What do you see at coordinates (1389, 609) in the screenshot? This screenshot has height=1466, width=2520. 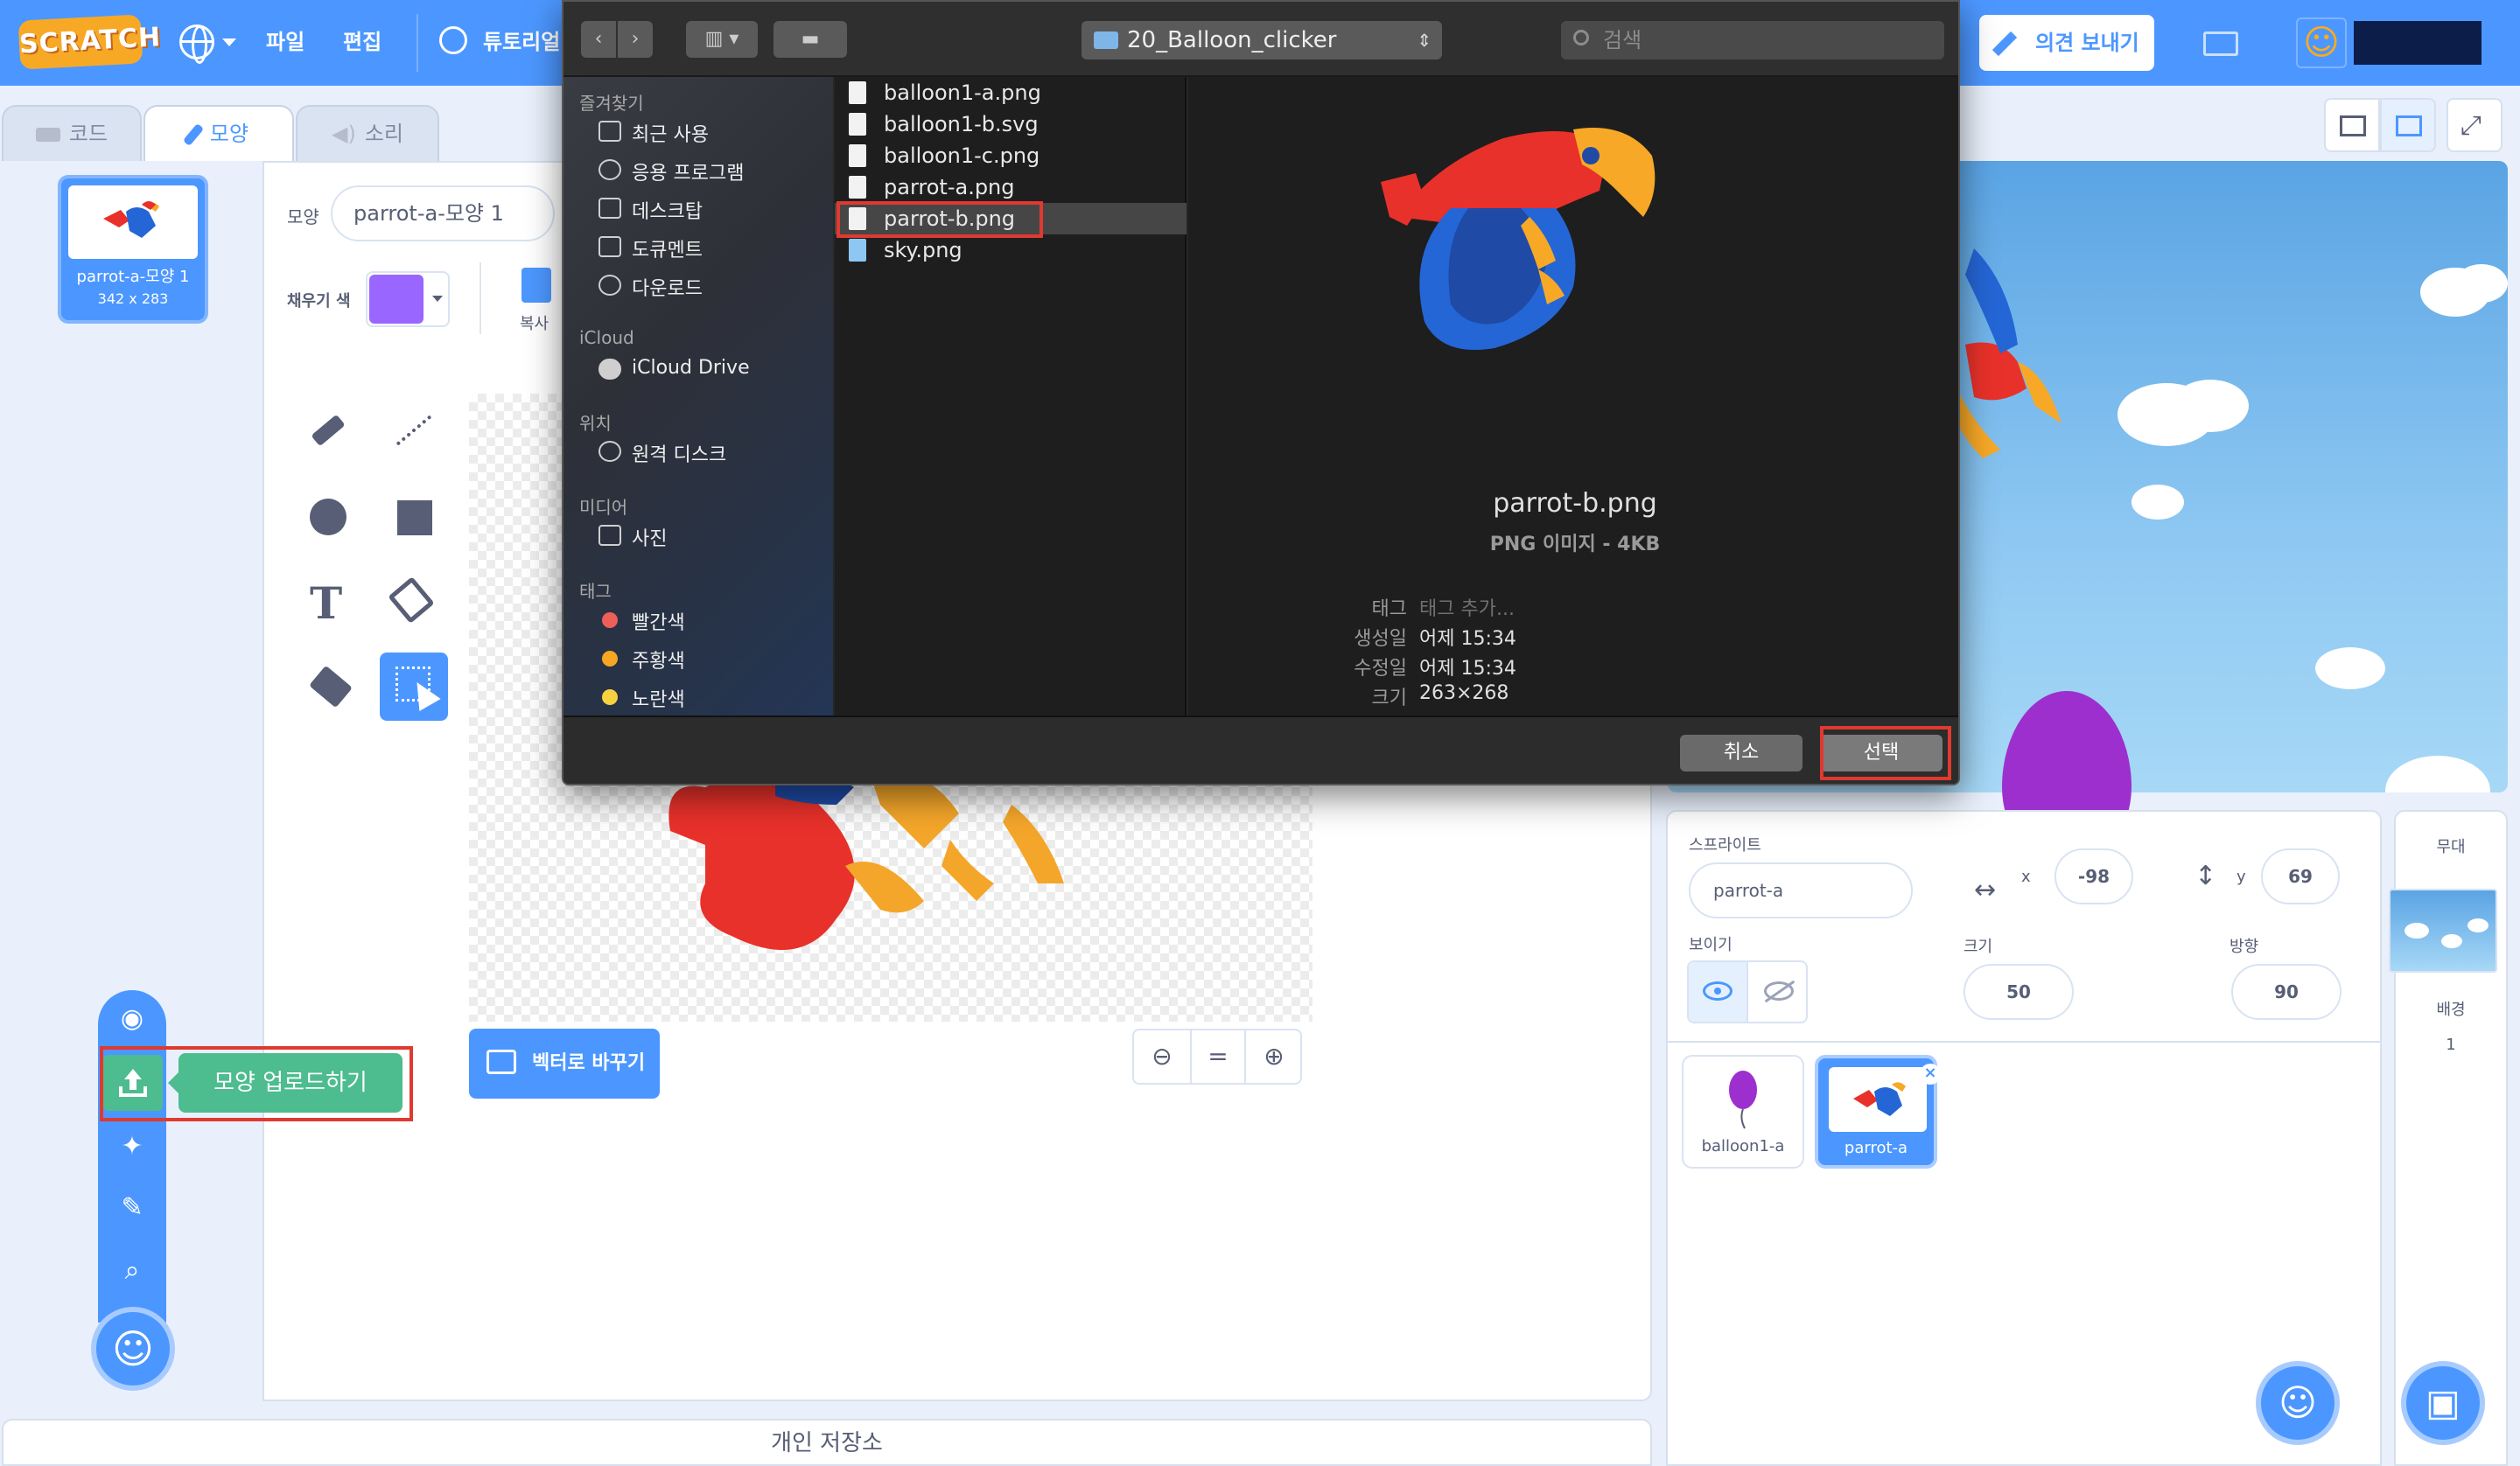 I see `tags-key: 태그` at bounding box center [1389, 609].